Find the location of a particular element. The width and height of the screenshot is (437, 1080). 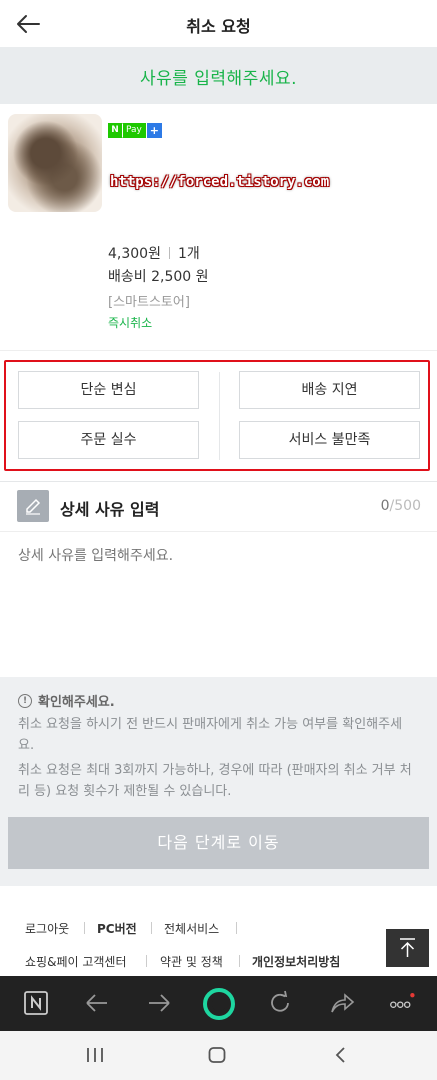

cancel-status: 즉시취소 is located at coordinates (130, 323).